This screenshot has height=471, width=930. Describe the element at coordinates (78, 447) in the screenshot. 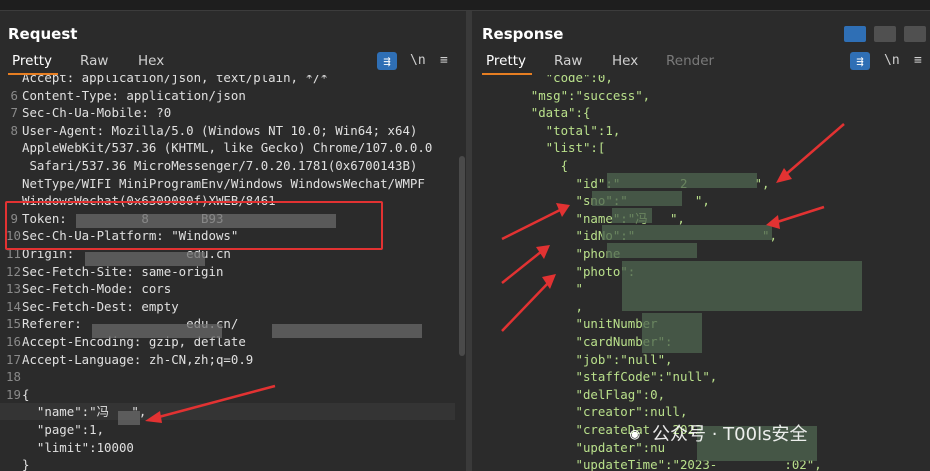

I see `line-text: "limit":10000` at that location.